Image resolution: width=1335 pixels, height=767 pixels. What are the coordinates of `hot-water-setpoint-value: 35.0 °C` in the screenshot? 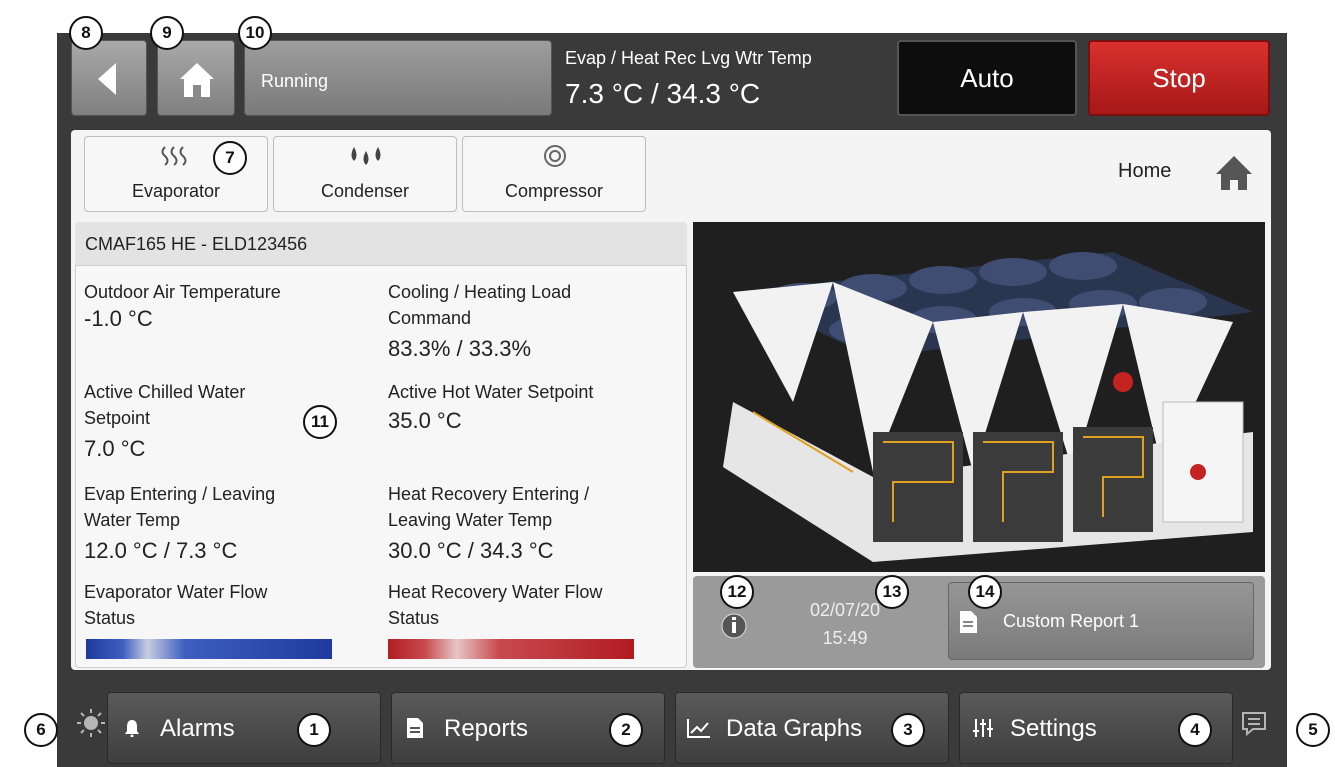 It's located at (425, 420).